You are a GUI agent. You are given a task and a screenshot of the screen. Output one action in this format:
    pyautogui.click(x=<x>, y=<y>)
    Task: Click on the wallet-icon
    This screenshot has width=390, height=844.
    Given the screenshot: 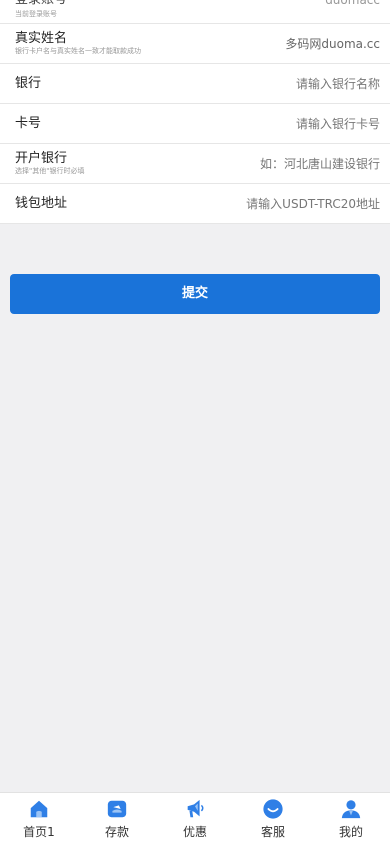 What is the action you would take?
    pyautogui.click(x=117, y=809)
    